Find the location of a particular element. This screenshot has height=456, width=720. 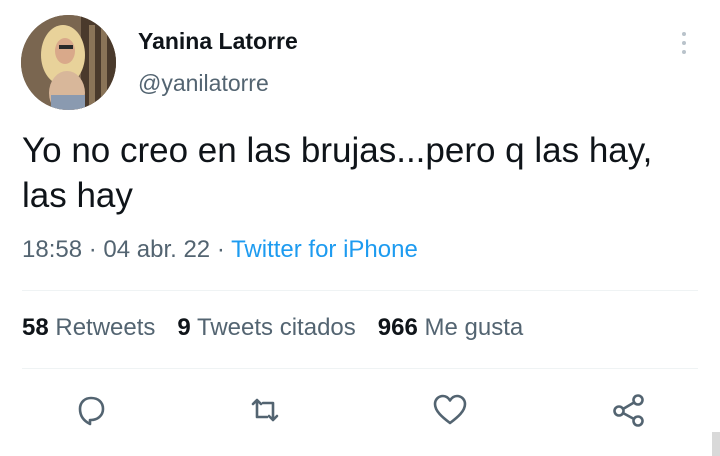

reply-button is located at coordinates (91, 410).